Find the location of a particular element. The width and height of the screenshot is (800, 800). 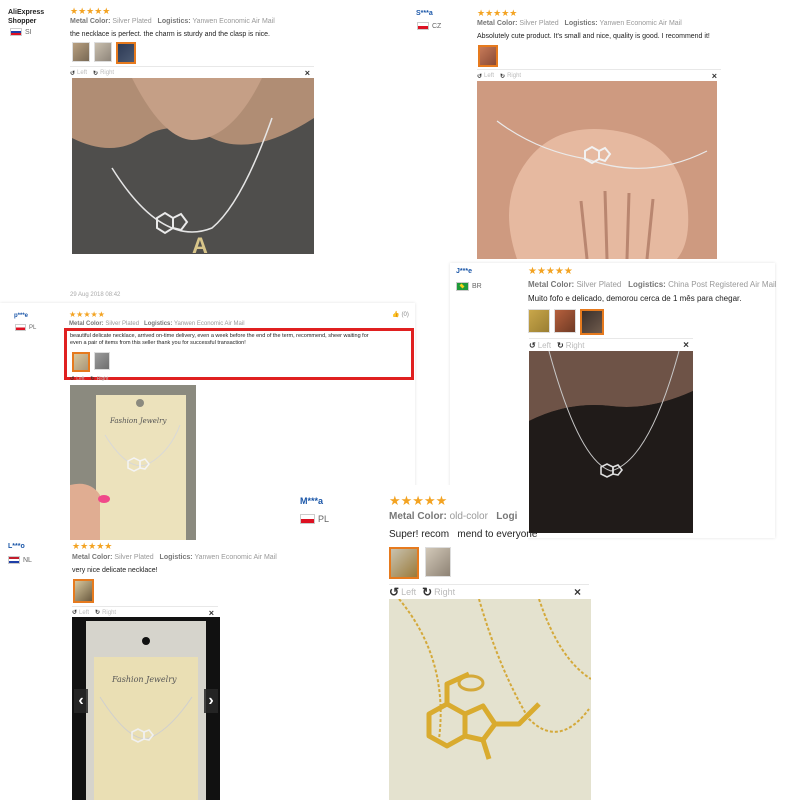

photo-necklace-palm is located at coordinates (597, 170).